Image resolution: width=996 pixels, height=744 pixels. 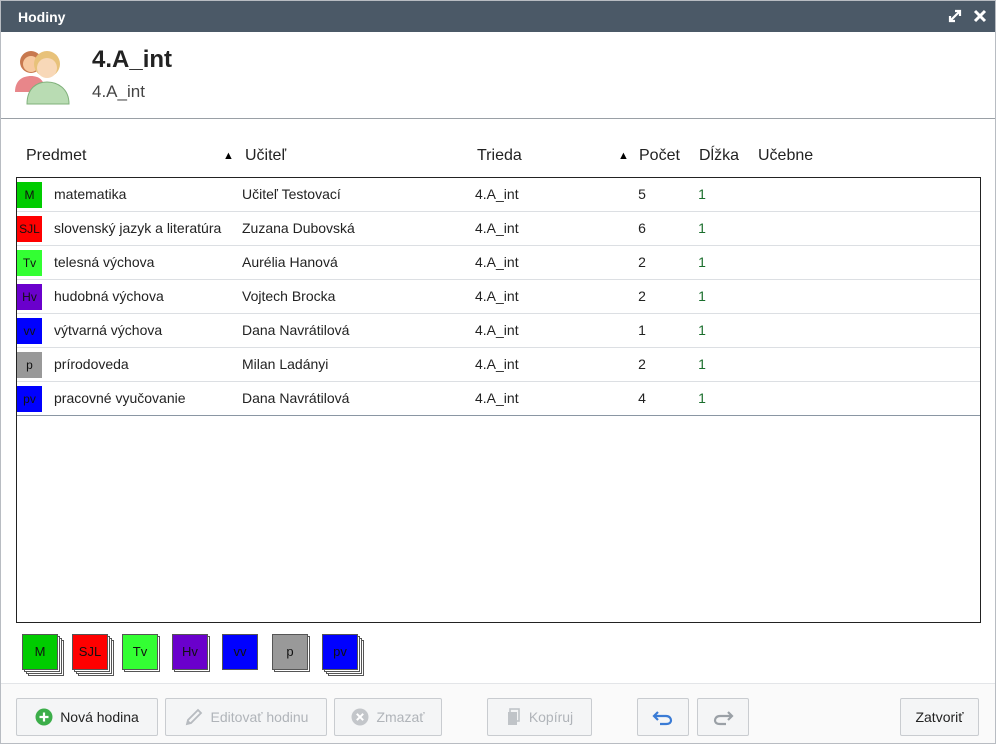 I want to click on close-icon, so click(x=980, y=16).